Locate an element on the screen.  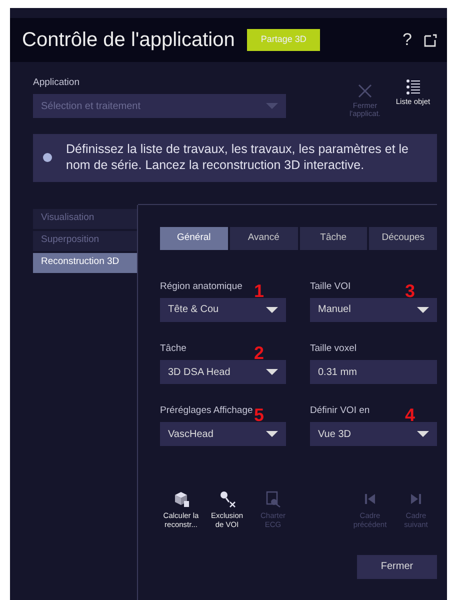
dropdown: VascHead is located at coordinates (223, 434).